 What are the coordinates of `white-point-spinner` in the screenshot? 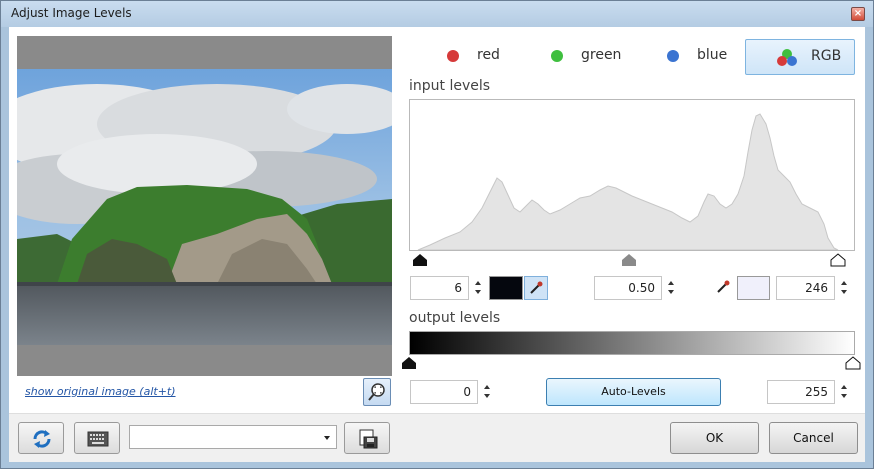 It's located at (845, 288).